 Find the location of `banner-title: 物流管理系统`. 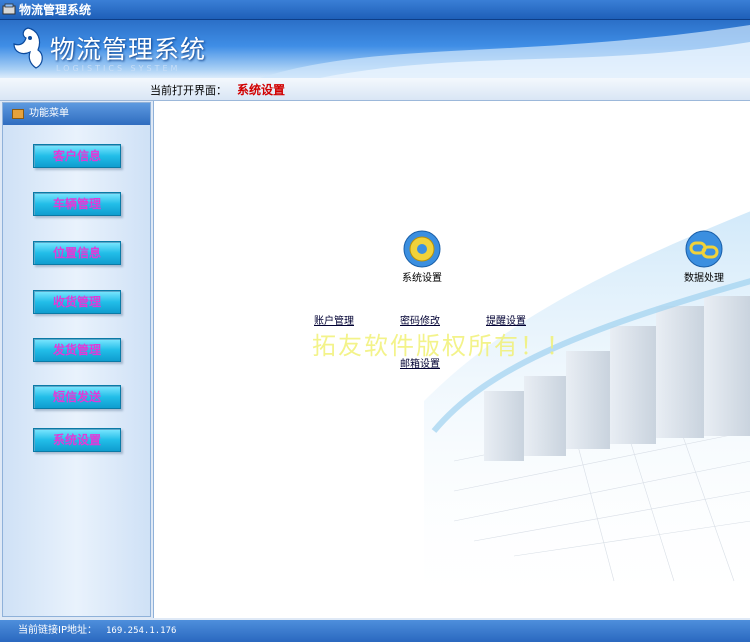

banner-title: 物流管理系统 is located at coordinates (128, 49).